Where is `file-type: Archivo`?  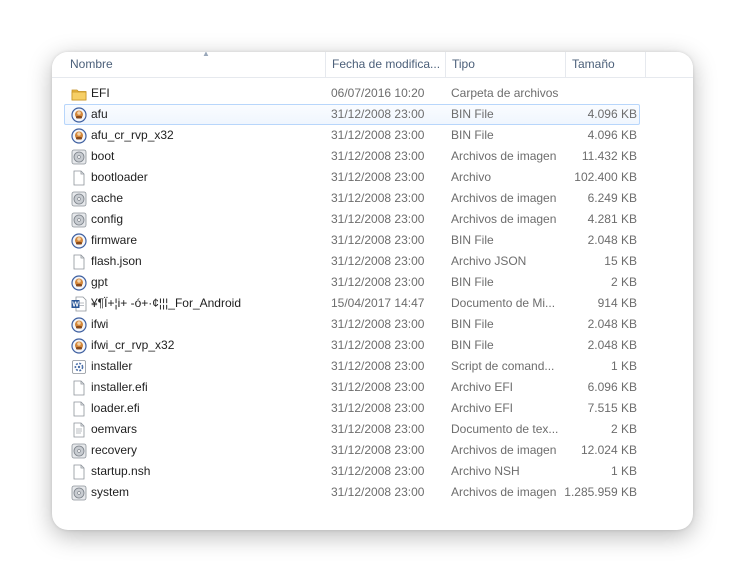 file-type: Archivo is located at coordinates (471, 177).